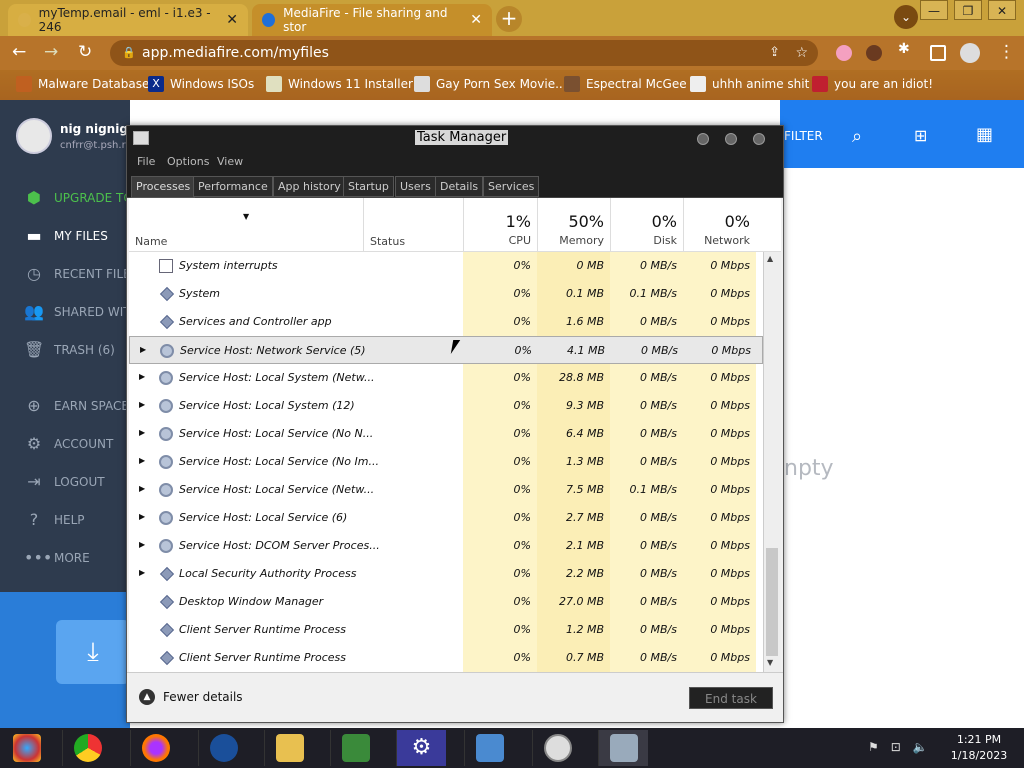 This screenshot has height=768, width=1024. Describe the element at coordinates (979, 748) in the screenshot. I see `taskbar-clock: 1:21 PM 1/18/2023` at that location.